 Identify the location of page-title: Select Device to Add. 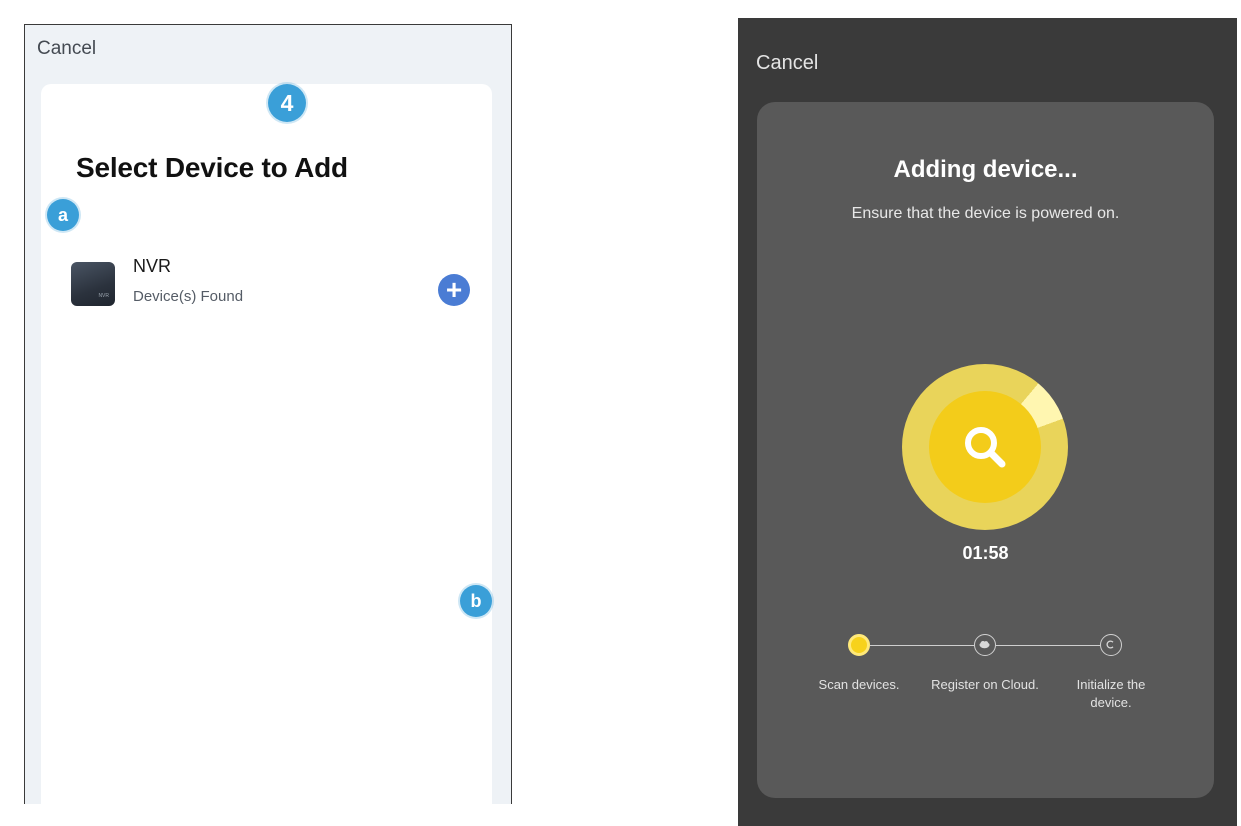
(212, 167).